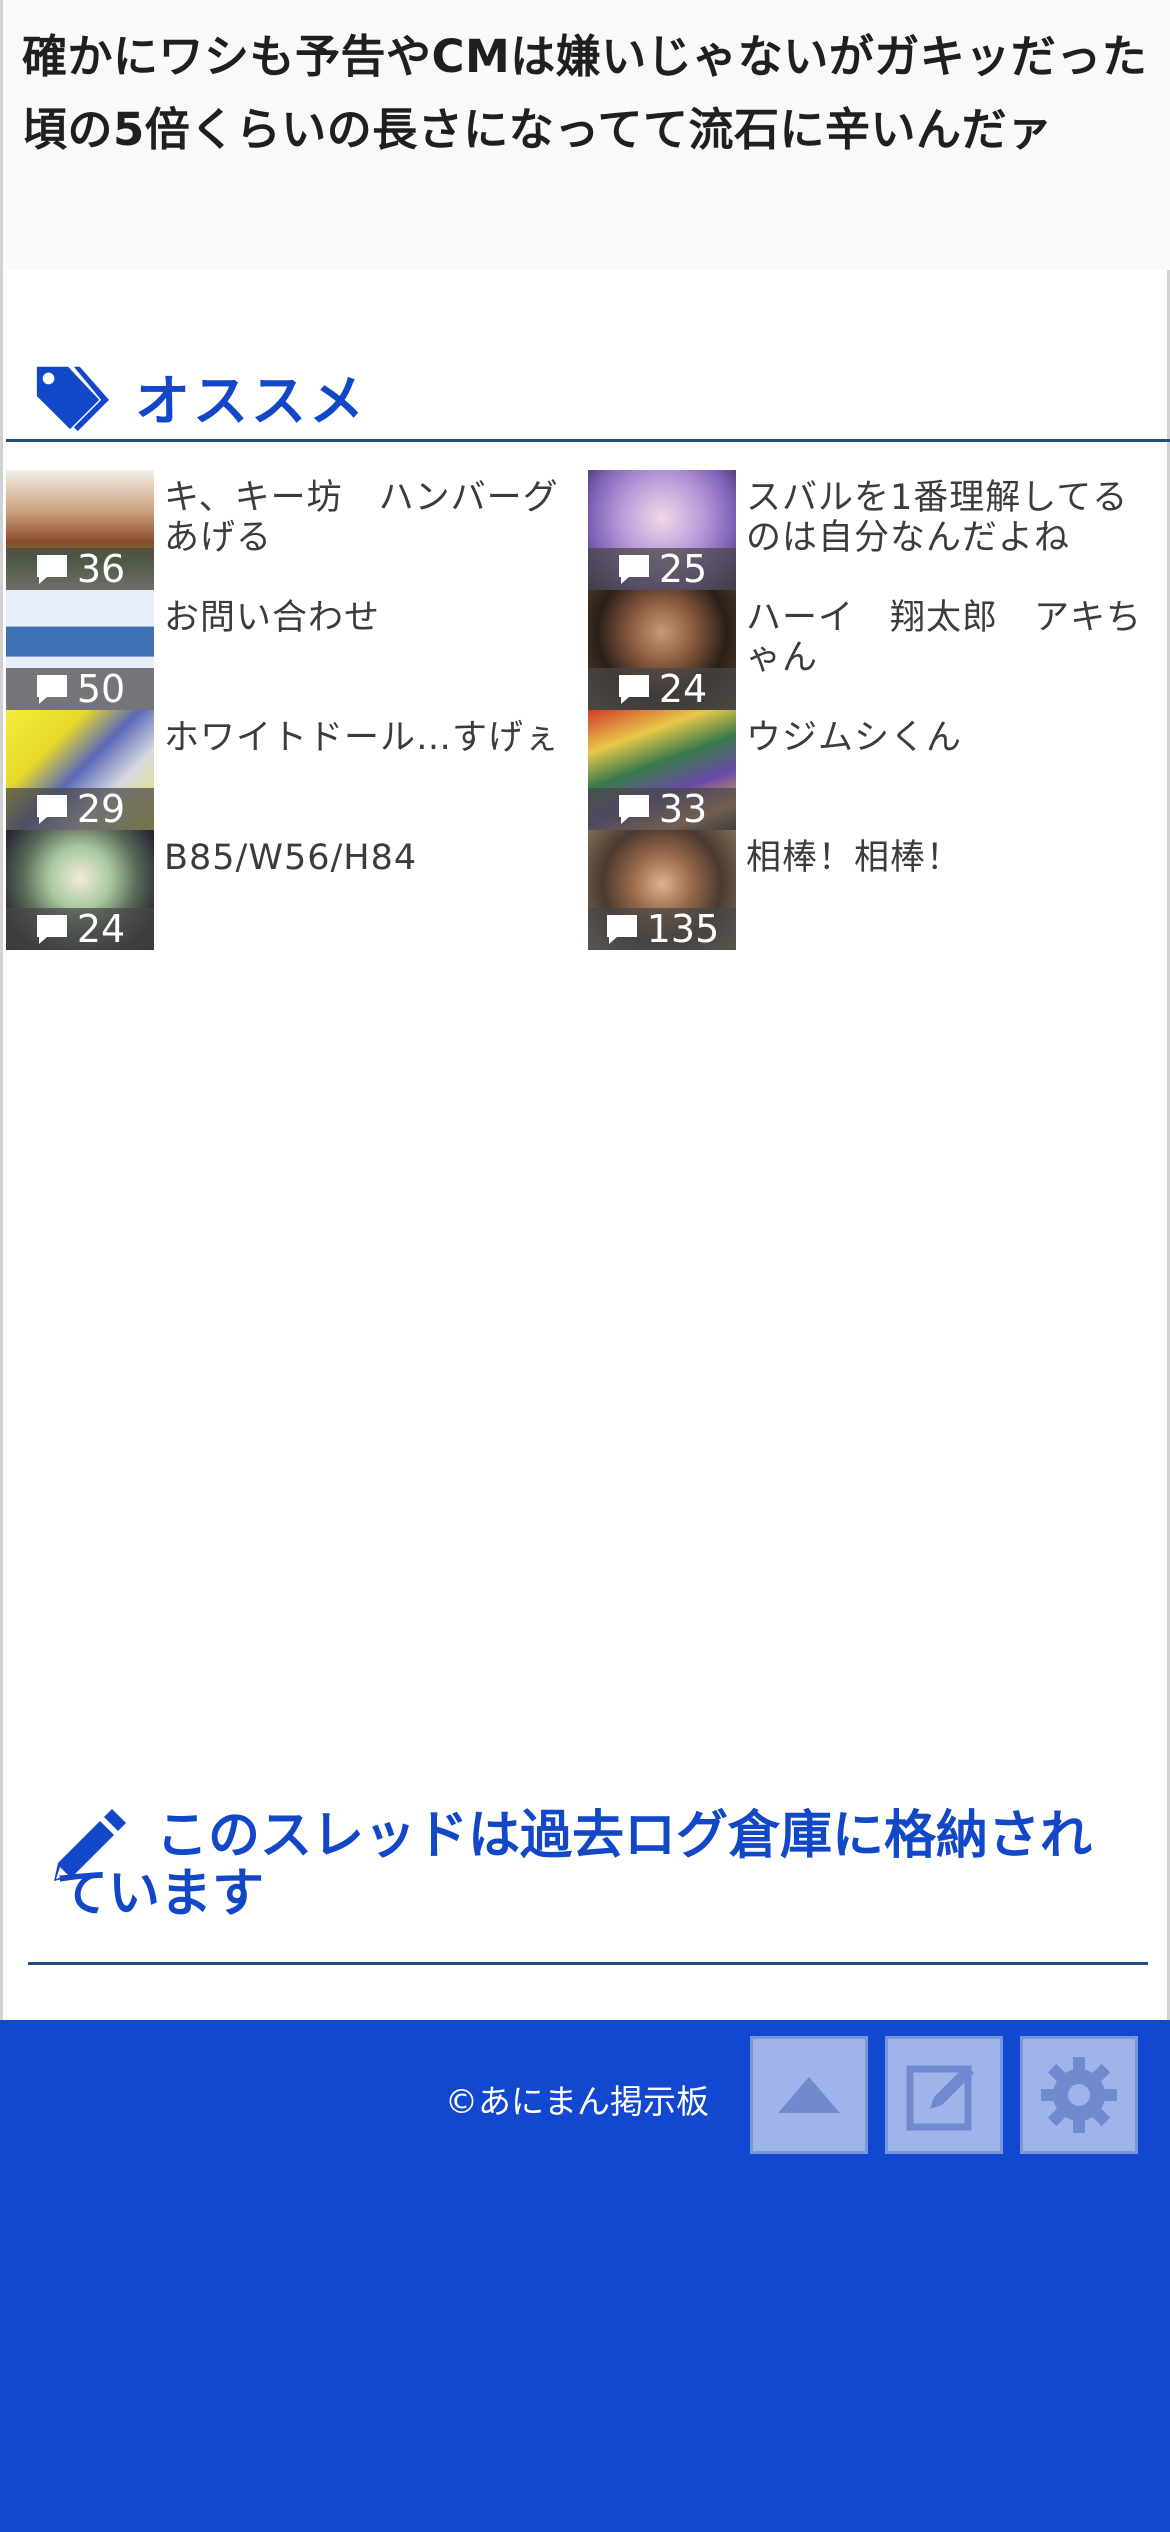 The height and width of the screenshot is (2532, 1170). I want to click on edit-icon, so click(940, 2098).